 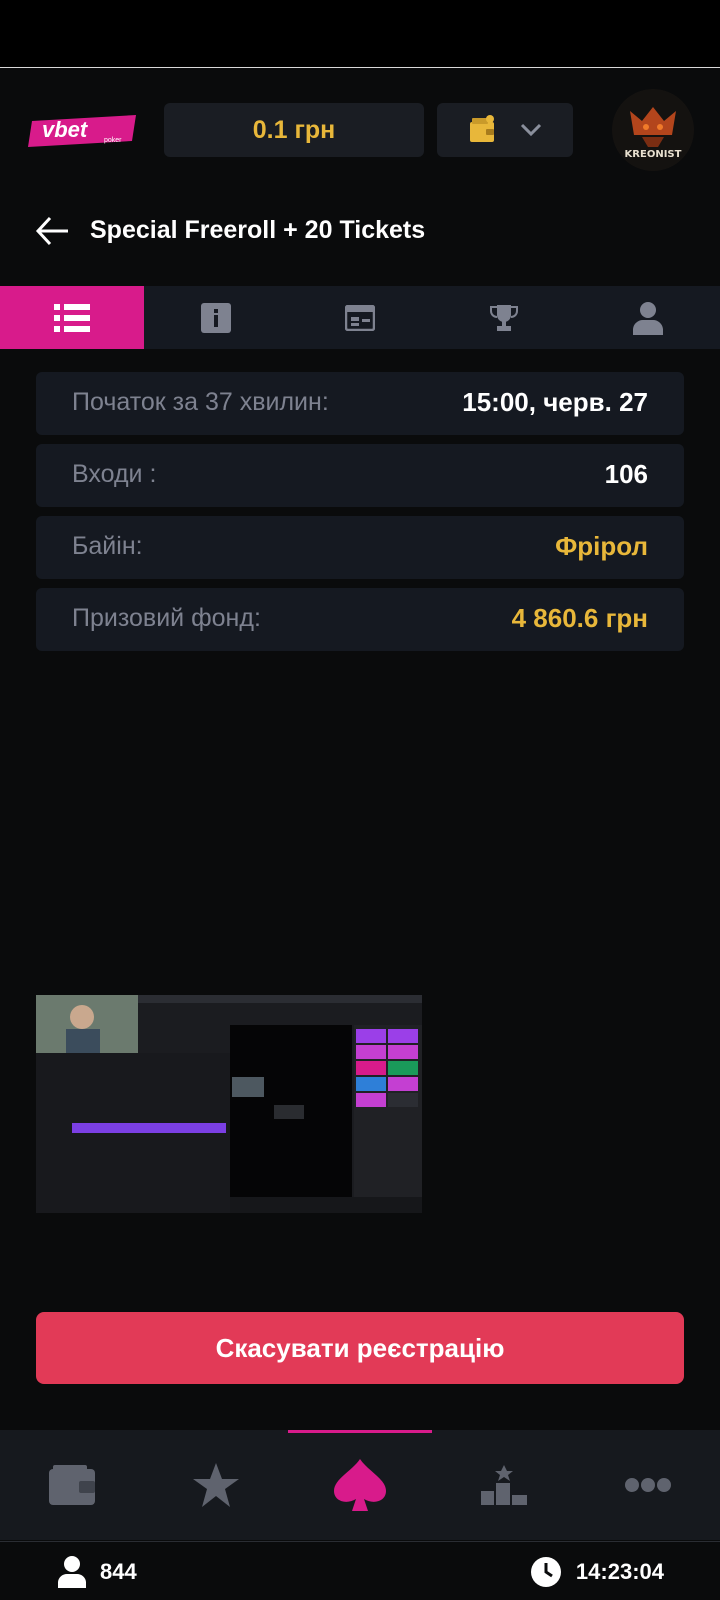 What do you see at coordinates (229, 1104) in the screenshot?
I see `stream-overlay-thumbnail` at bounding box center [229, 1104].